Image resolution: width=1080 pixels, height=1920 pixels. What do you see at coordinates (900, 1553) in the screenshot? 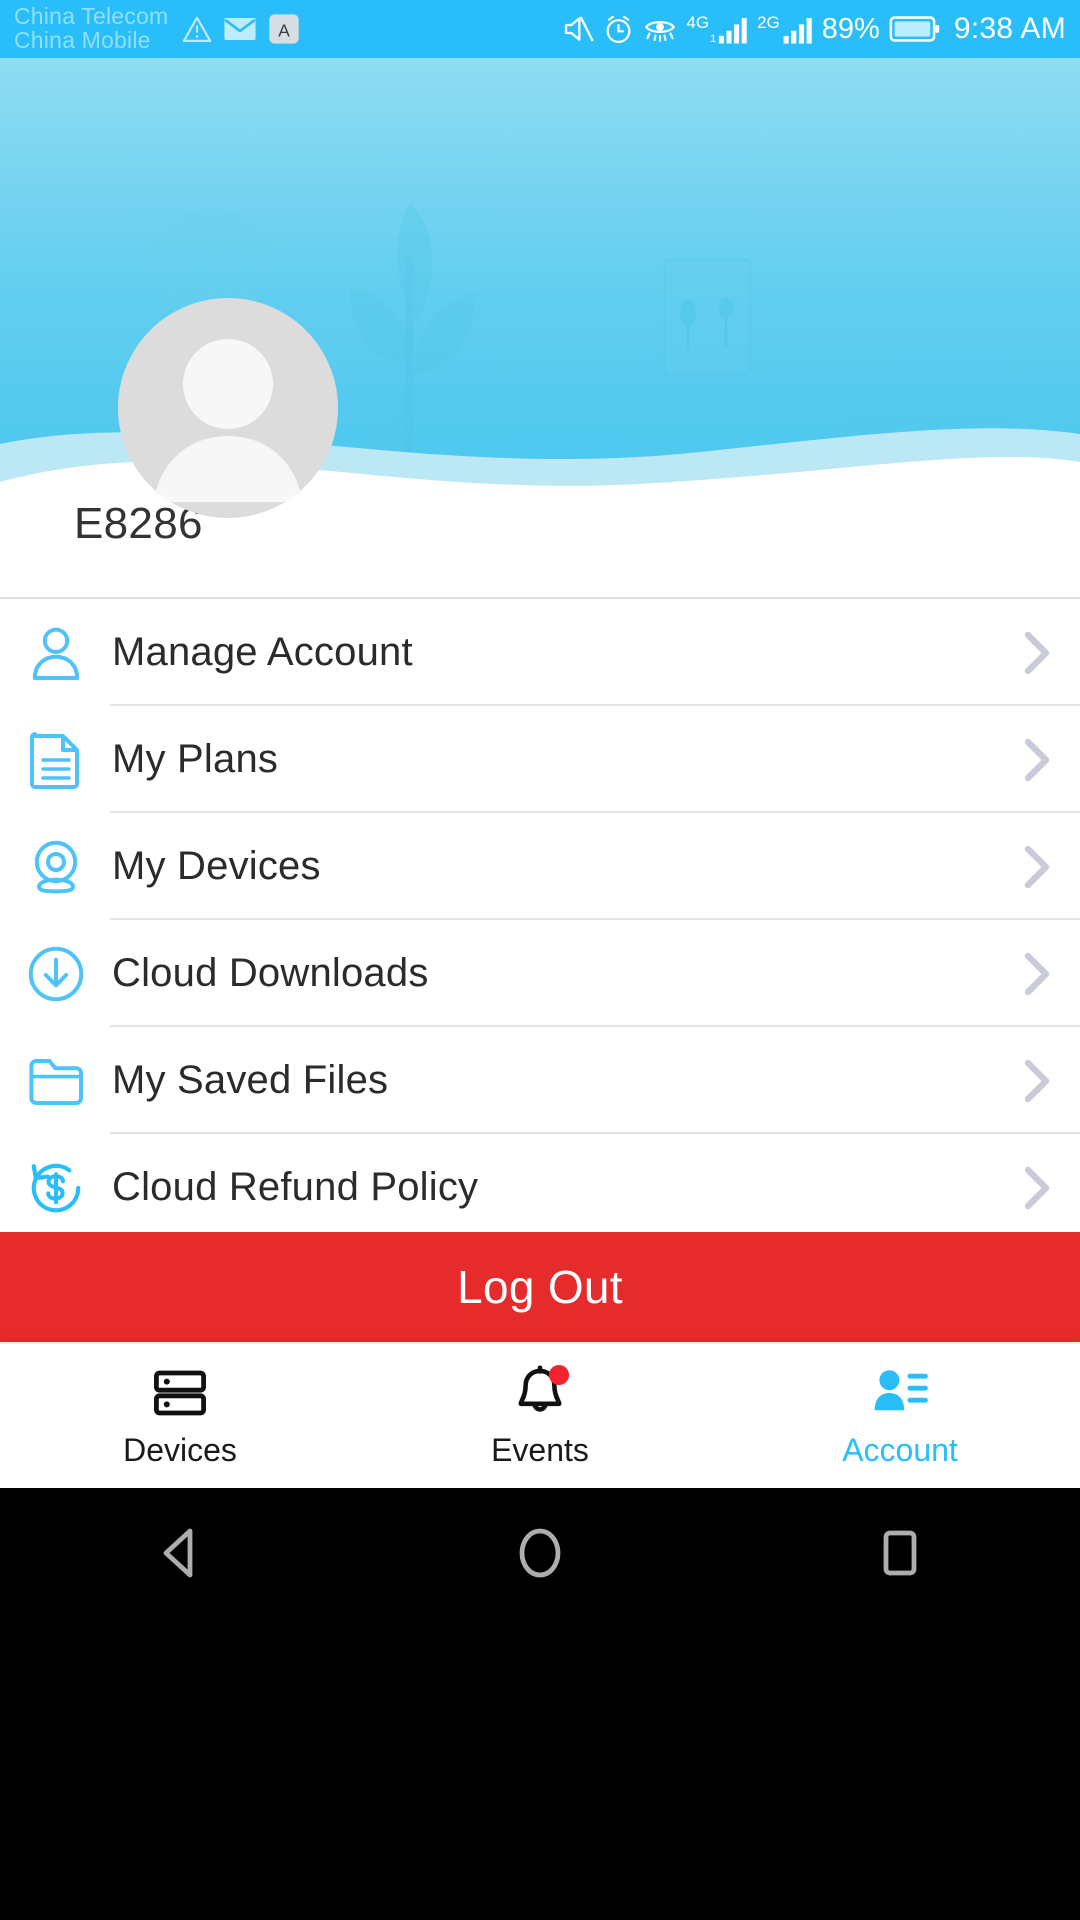
I see `recents-square-icon` at bounding box center [900, 1553].